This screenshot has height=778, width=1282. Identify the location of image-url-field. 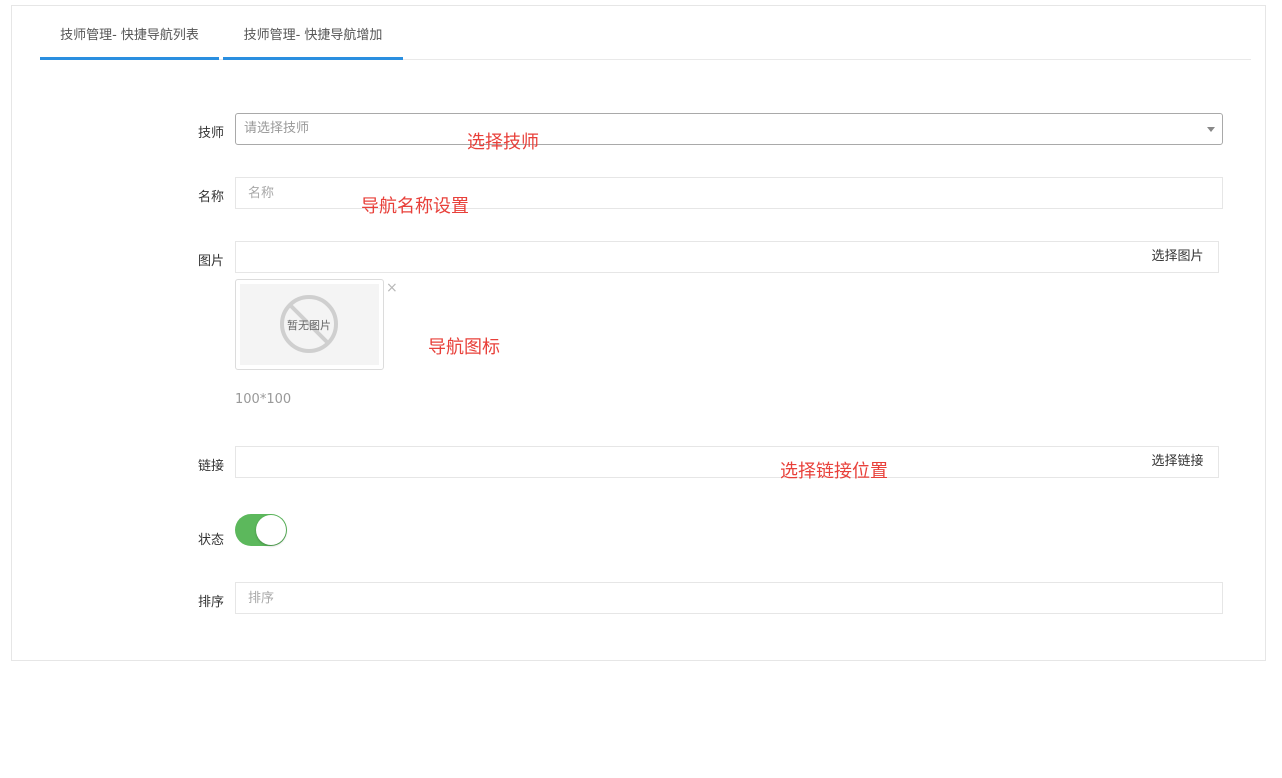
(686, 257).